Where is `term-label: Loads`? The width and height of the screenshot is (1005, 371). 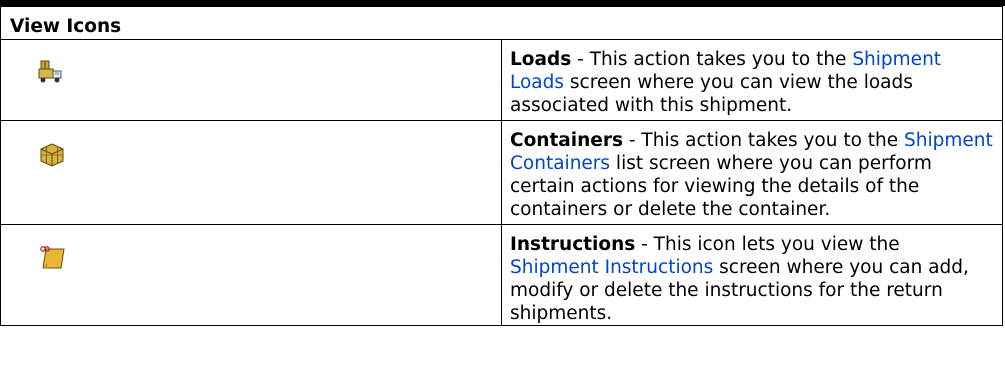
term-label: Loads is located at coordinates (541, 59).